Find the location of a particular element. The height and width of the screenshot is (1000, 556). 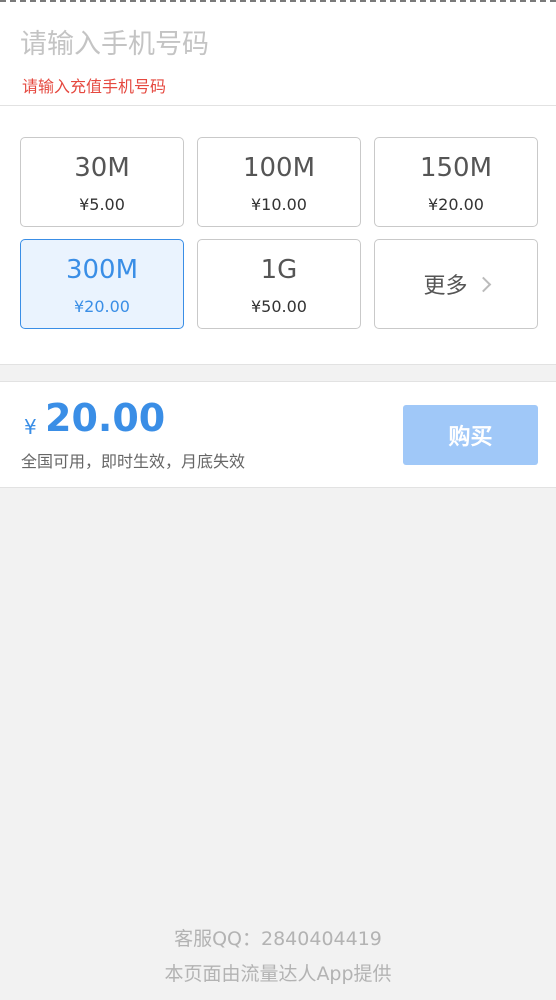

plan-size: 1G is located at coordinates (279, 270).